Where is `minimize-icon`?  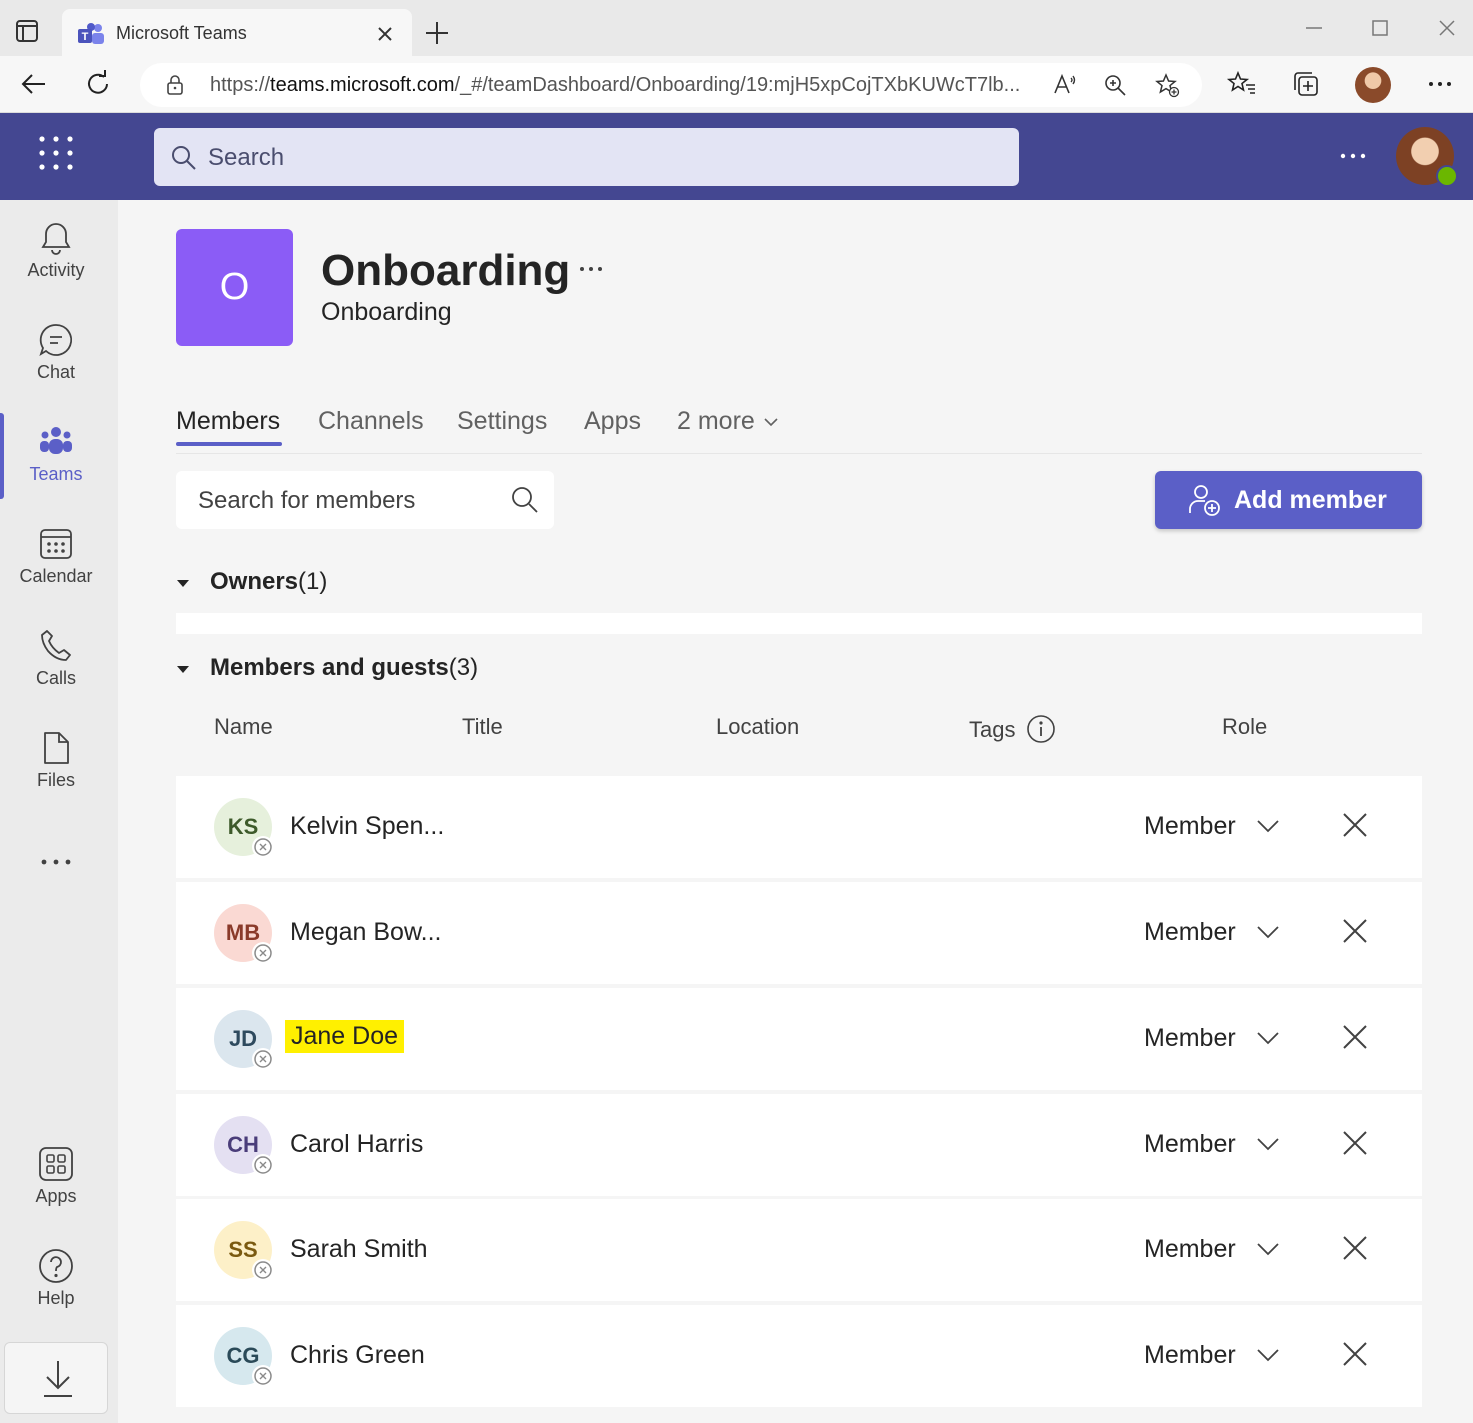 minimize-icon is located at coordinates (1314, 28).